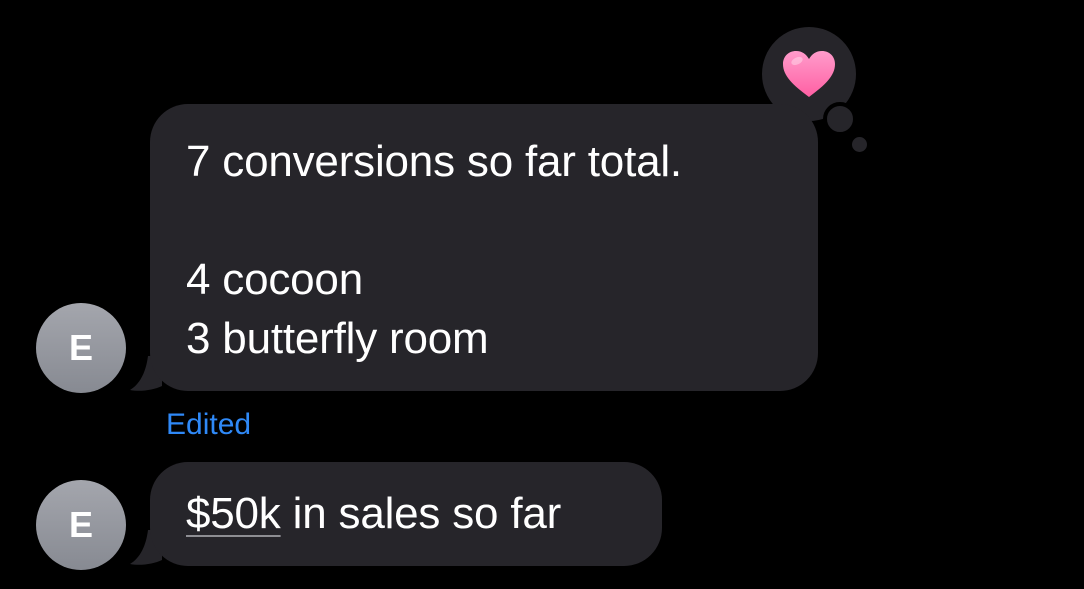 This screenshot has height=589, width=1084. I want to click on message-bubble: $50k in sales so far, so click(406, 514).